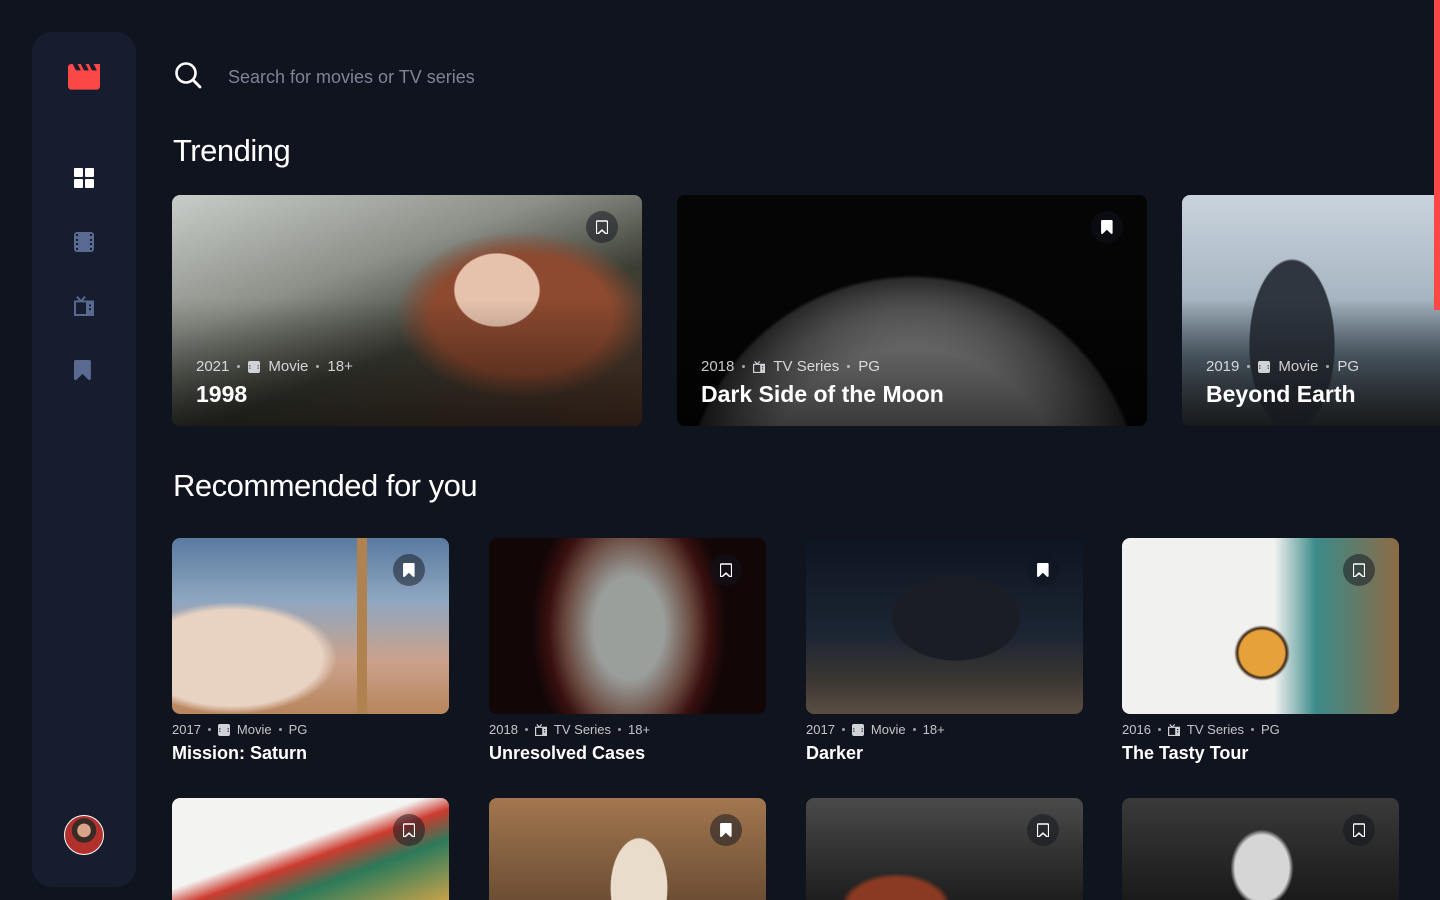 This screenshot has height=900, width=1440. Describe the element at coordinates (407, 310) in the screenshot. I see `trending-card: 2021 Movie 18+ 1998` at that location.